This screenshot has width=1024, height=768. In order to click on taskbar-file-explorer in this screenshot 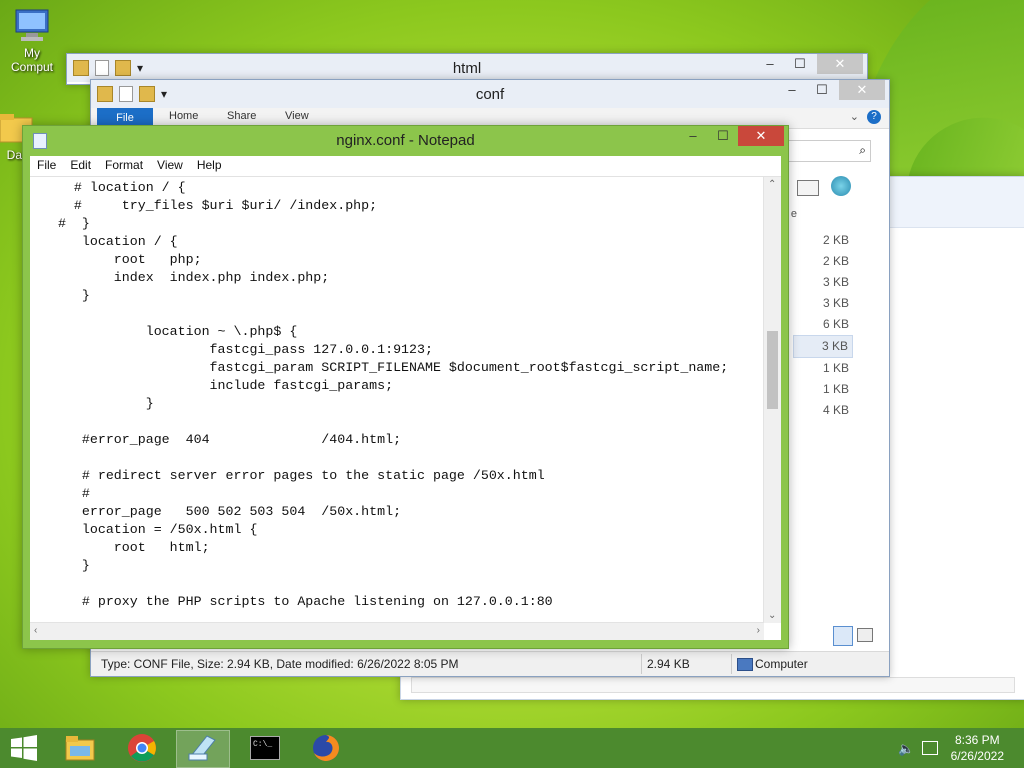, I will do `click(80, 748)`.